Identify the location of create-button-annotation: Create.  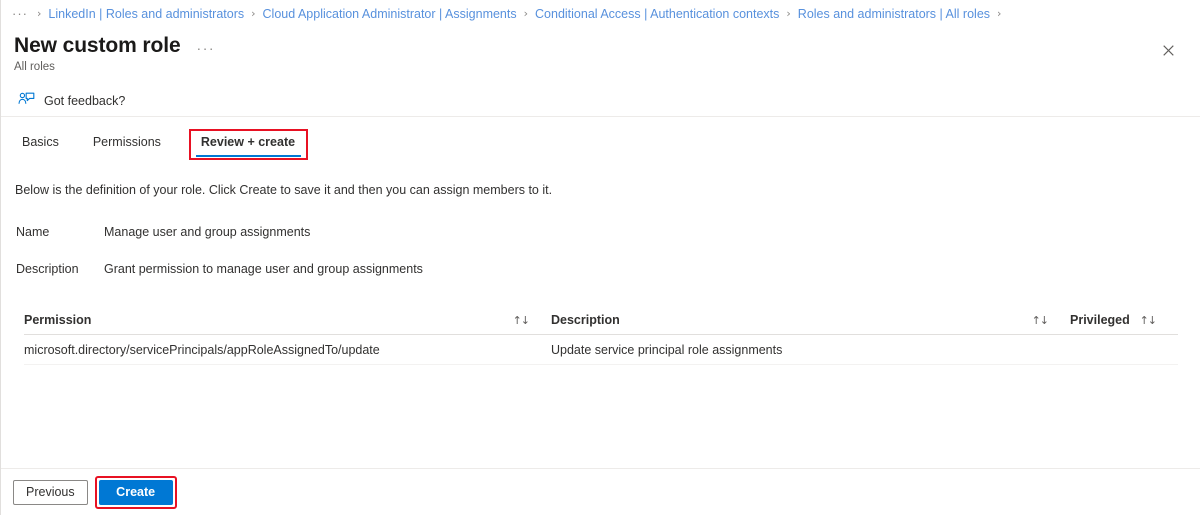
(135, 492).